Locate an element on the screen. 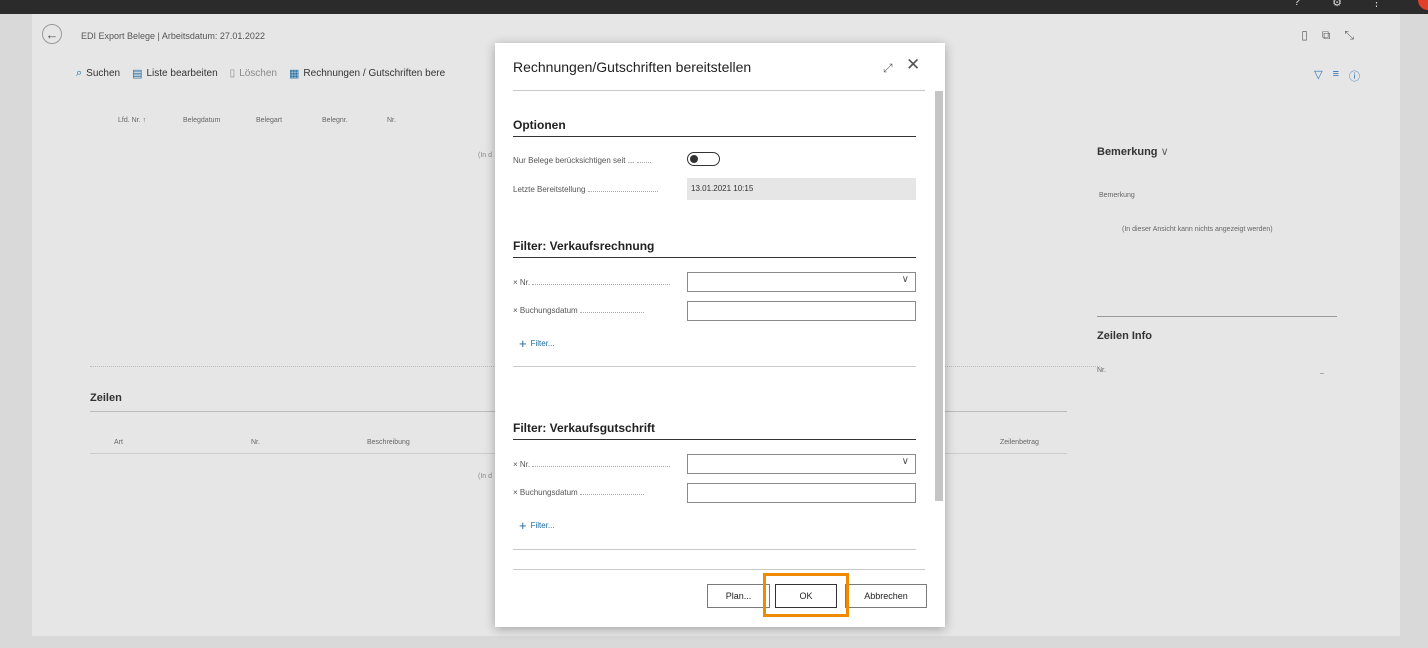  column-header-belegdatum: Belegdatum is located at coordinates (201, 120).